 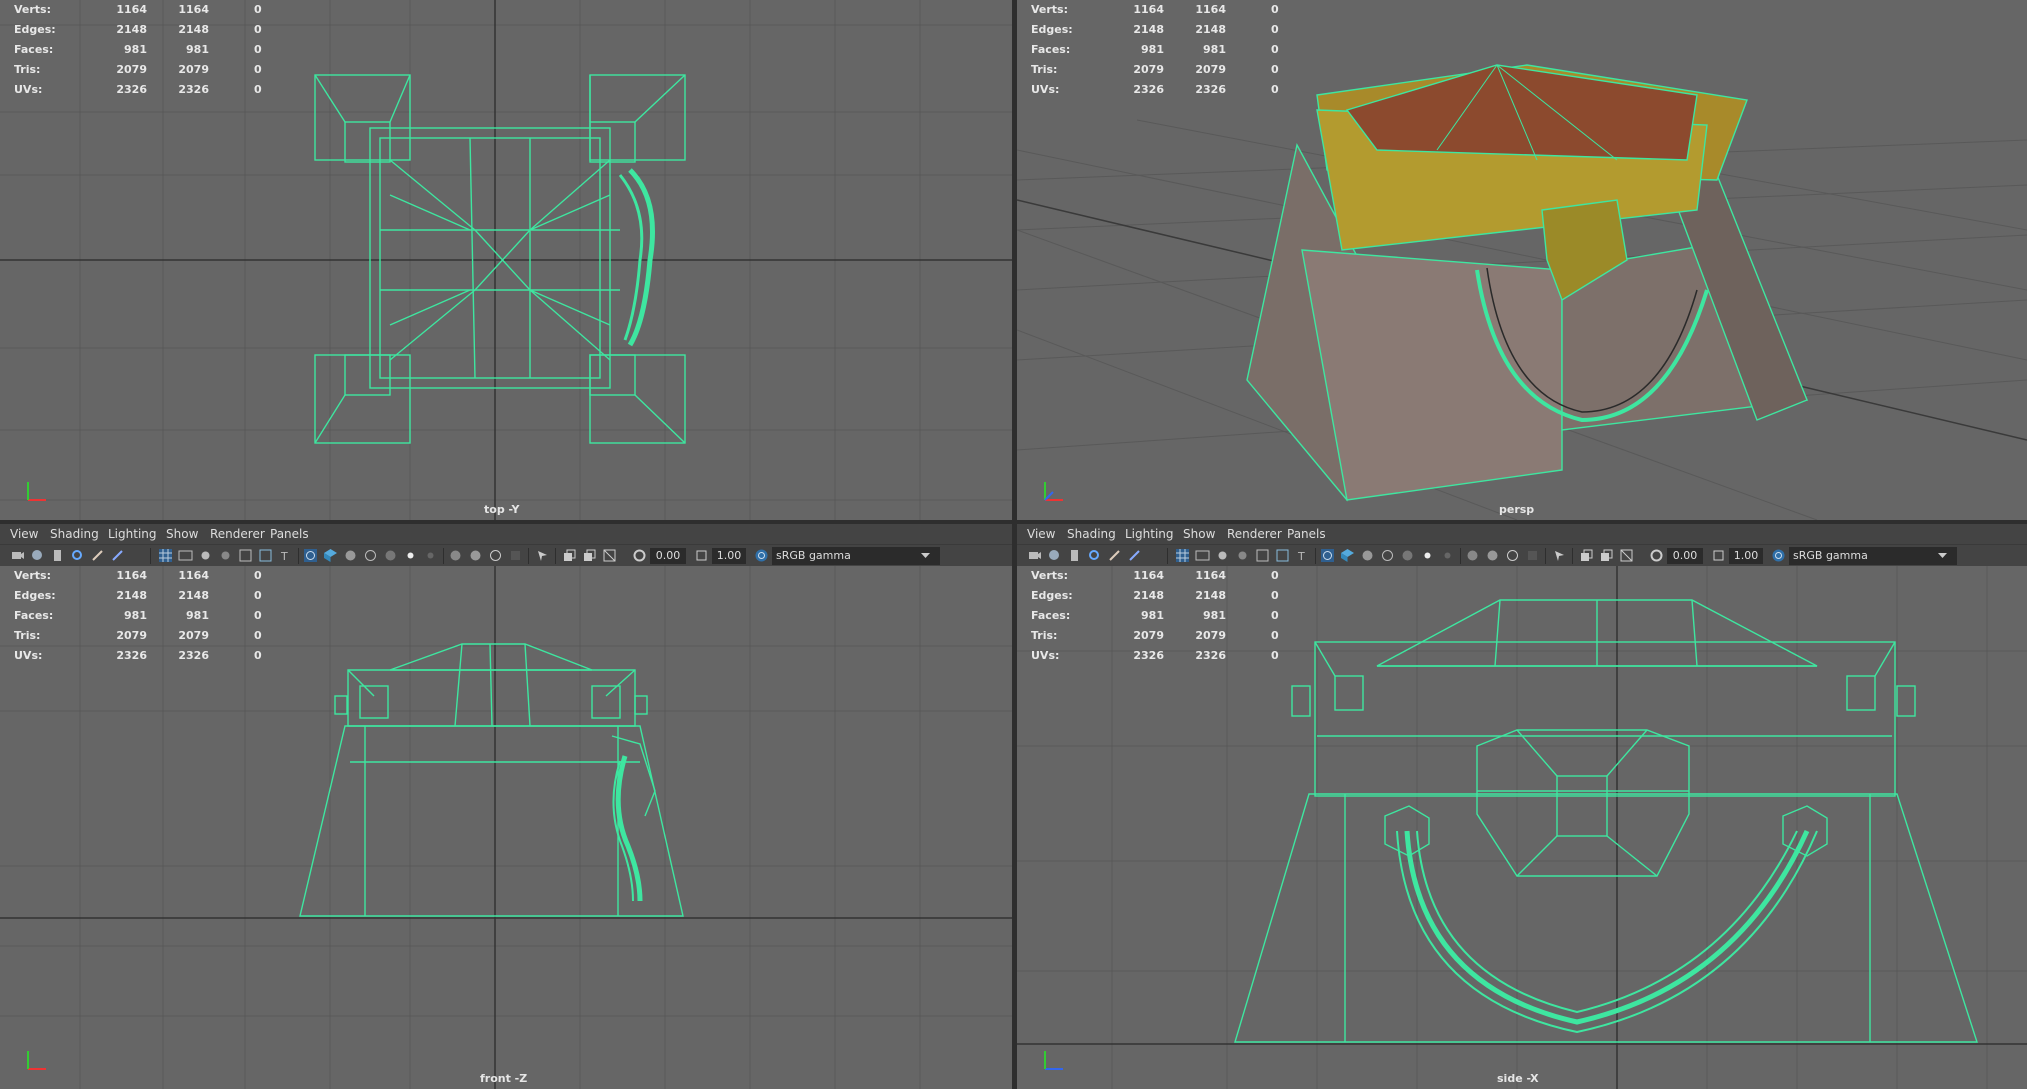 I want to click on camera-label: persp, so click(x=1517, y=509).